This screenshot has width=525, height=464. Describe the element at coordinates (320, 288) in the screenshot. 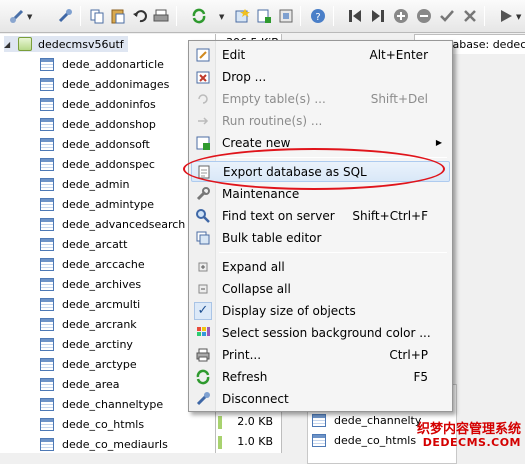

I see `menu-item-collapse-all: Collapse all` at that location.